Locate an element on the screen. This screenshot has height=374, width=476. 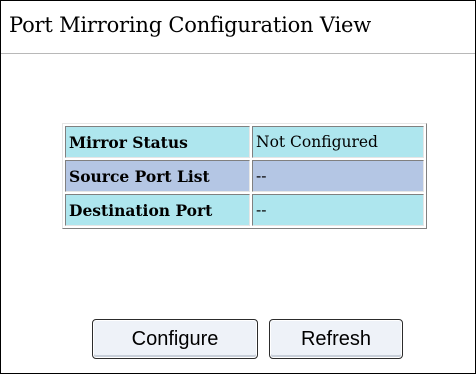
table-row-source-port-list: Source Port List -- is located at coordinates (244, 176).